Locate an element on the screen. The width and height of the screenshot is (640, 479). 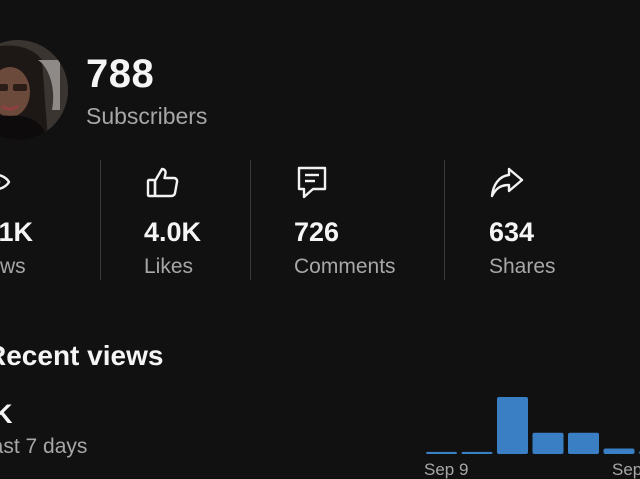
likes-label: Likes is located at coordinates (169, 266).